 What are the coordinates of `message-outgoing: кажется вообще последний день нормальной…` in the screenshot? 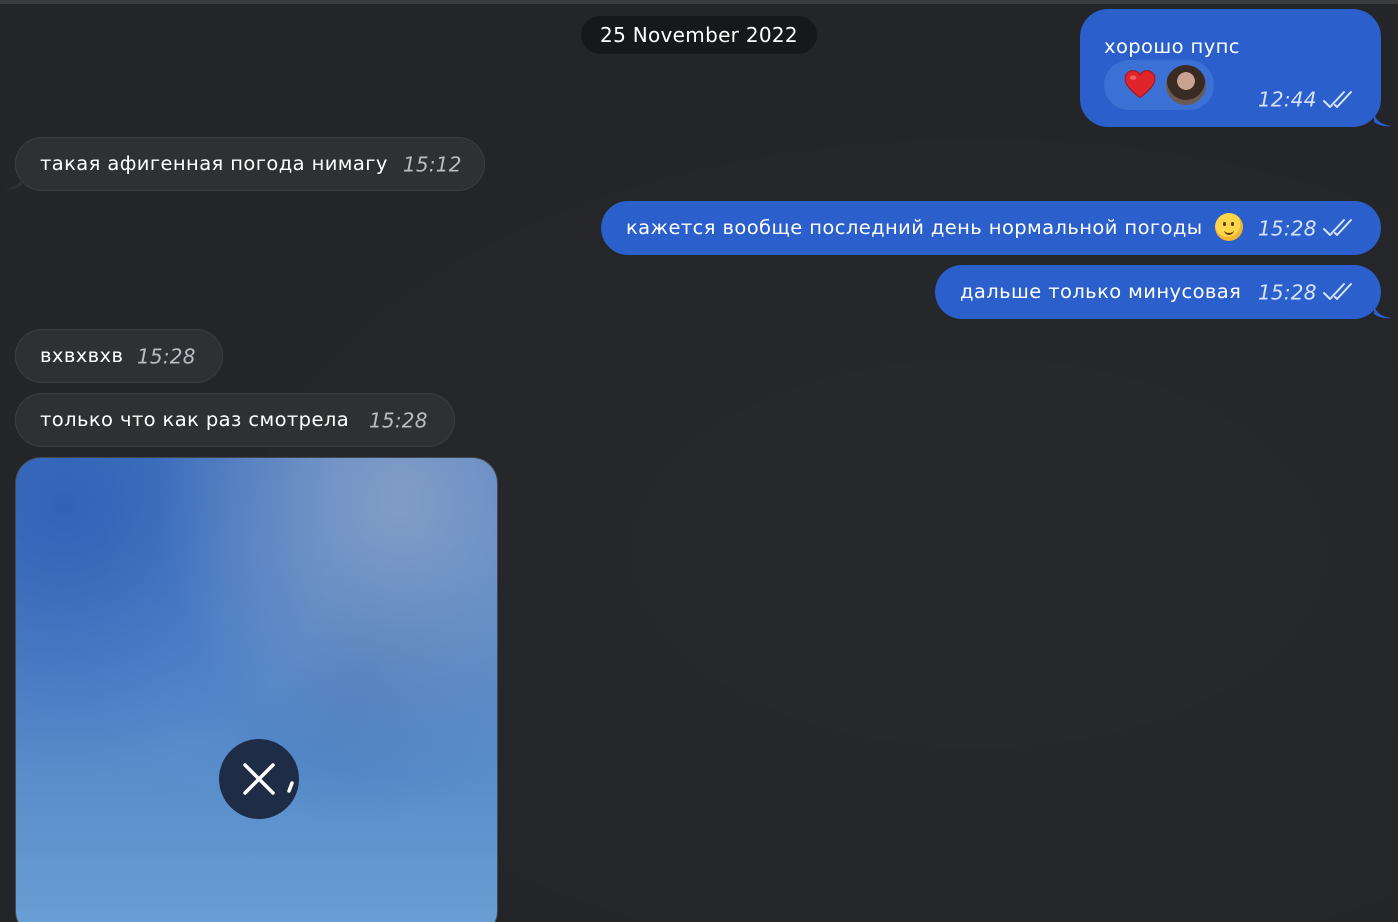 It's located at (991, 228).